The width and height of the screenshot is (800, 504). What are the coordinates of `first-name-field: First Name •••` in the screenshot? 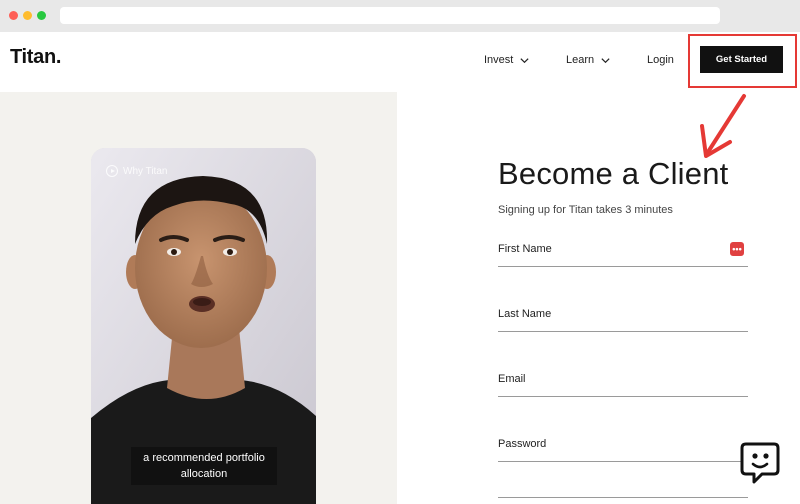 It's located at (623, 252).